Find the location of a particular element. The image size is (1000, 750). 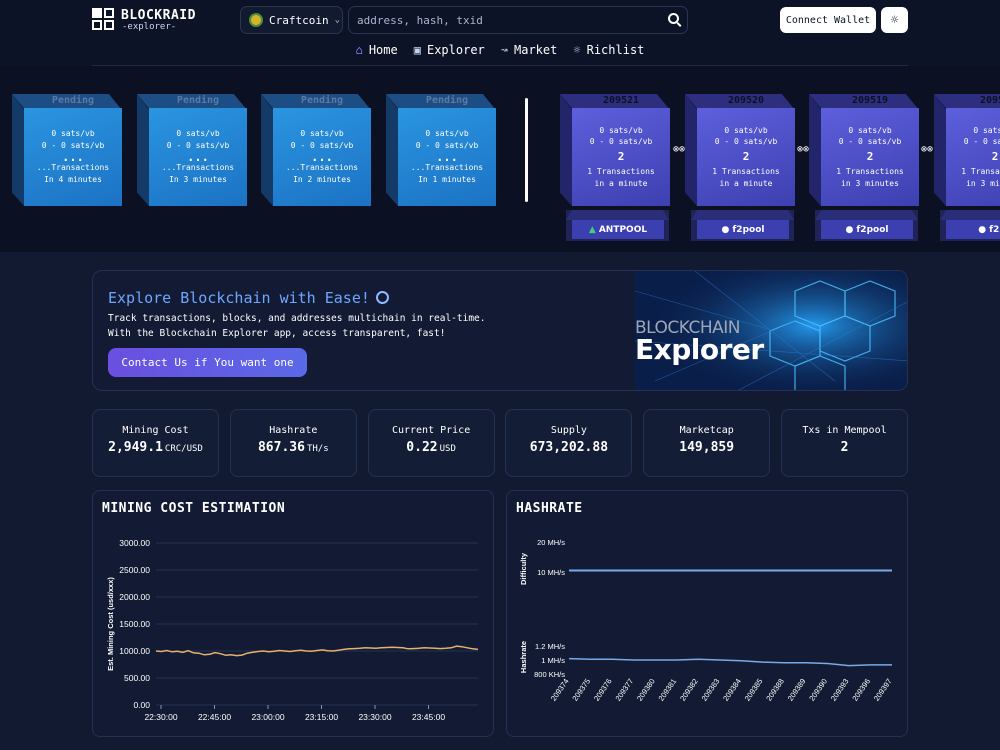

x-tick-label: 209396 is located at coordinates (861, 690).